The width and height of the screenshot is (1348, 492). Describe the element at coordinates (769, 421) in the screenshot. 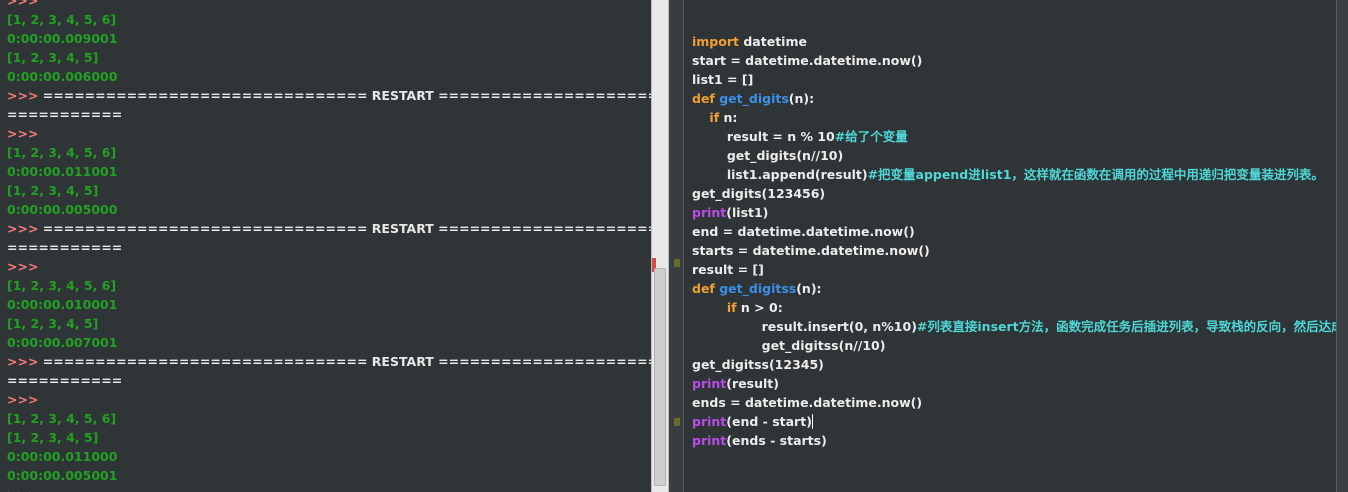

I see `code-token: (end - start)` at that location.